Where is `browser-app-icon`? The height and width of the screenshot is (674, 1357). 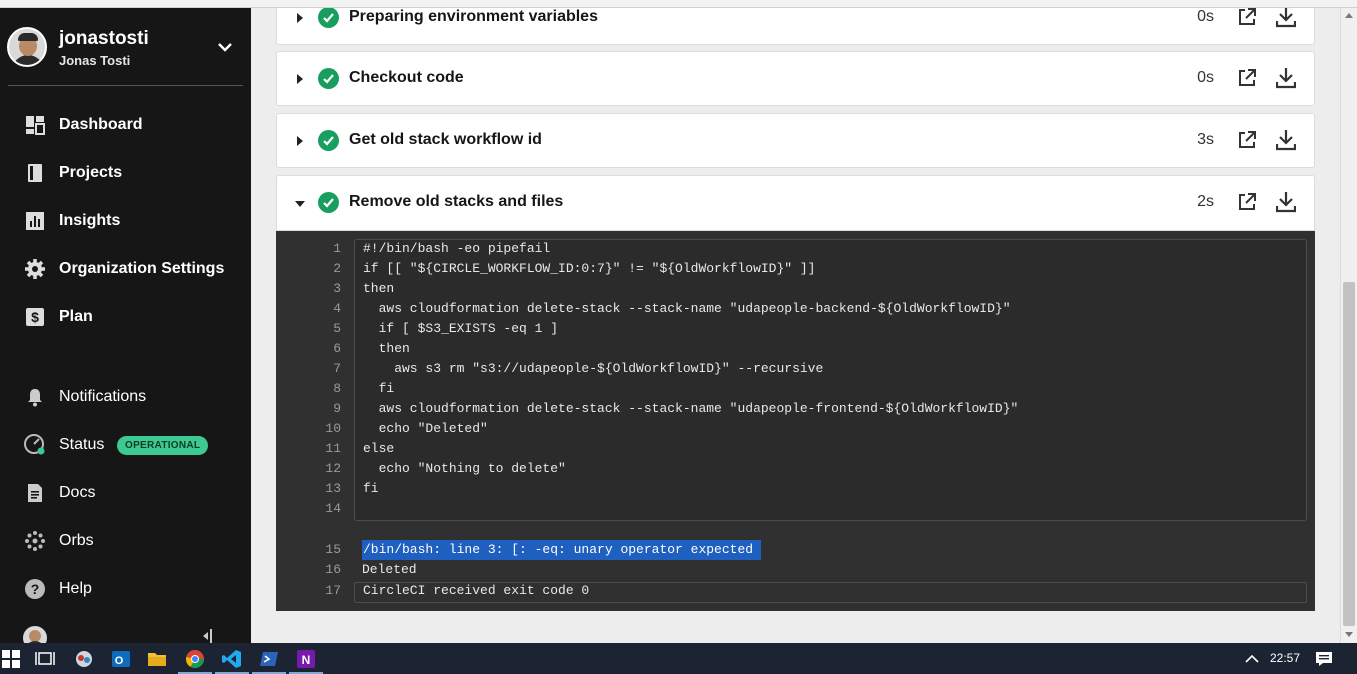 browser-app-icon is located at coordinates (84, 659).